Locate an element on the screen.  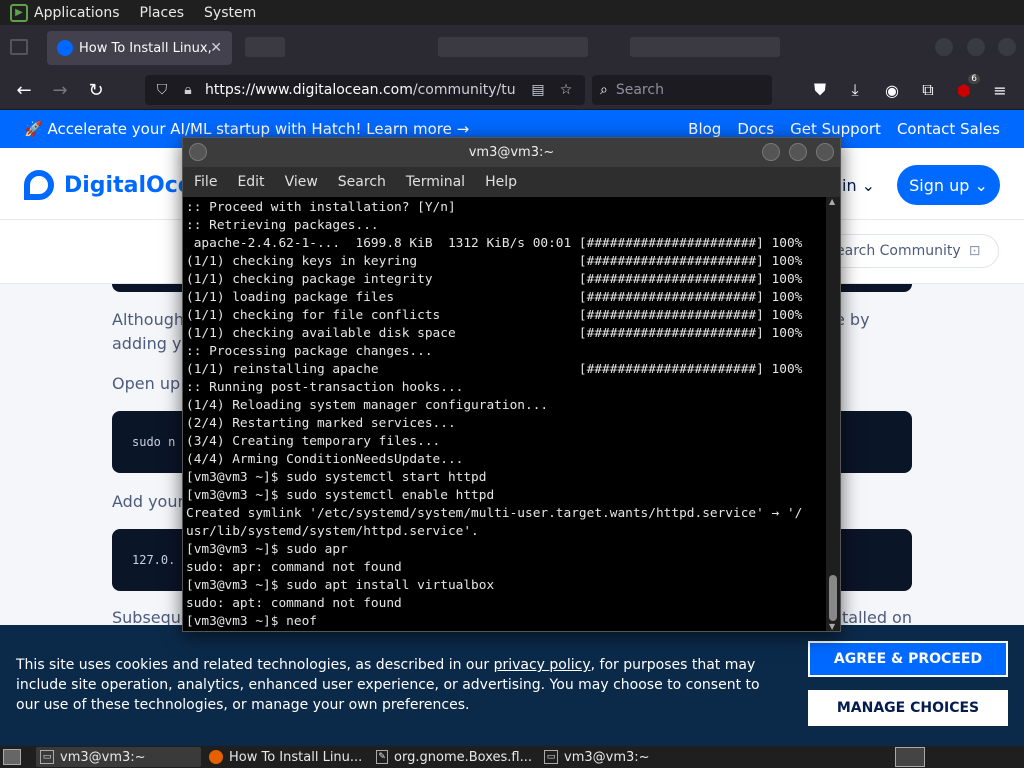
sign-up-button: Sign up ⌄ is located at coordinates (948, 185).